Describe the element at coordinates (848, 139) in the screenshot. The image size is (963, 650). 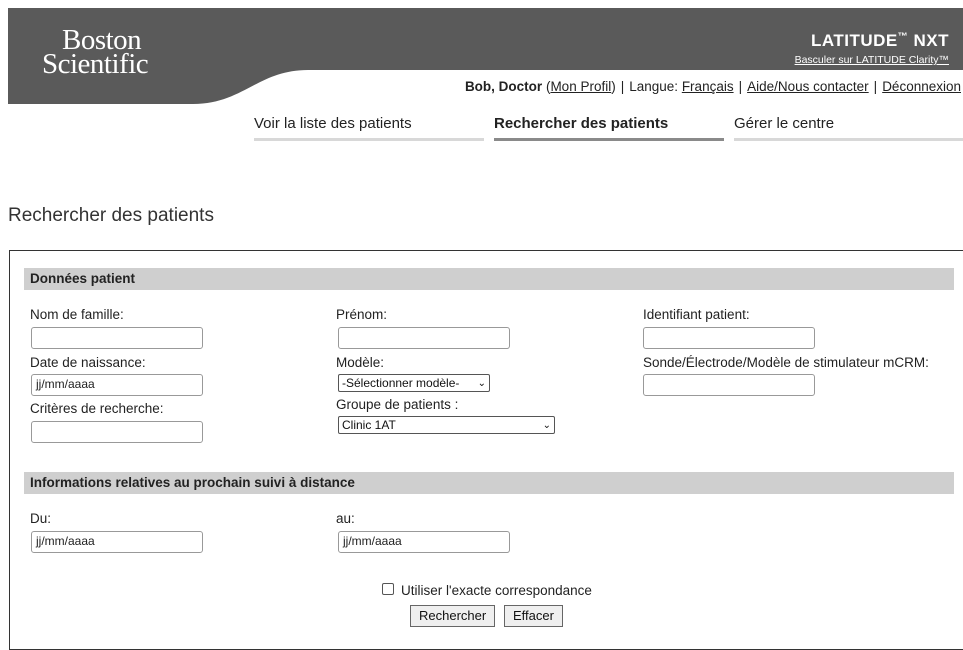
I see `tab-manage-clinic-underline` at that location.